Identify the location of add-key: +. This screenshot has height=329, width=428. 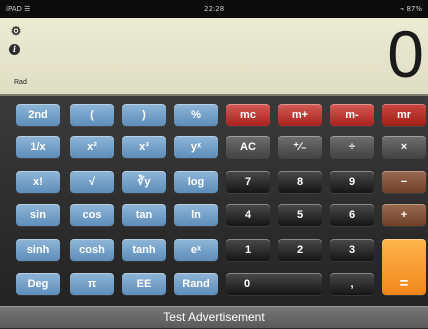
(404, 215).